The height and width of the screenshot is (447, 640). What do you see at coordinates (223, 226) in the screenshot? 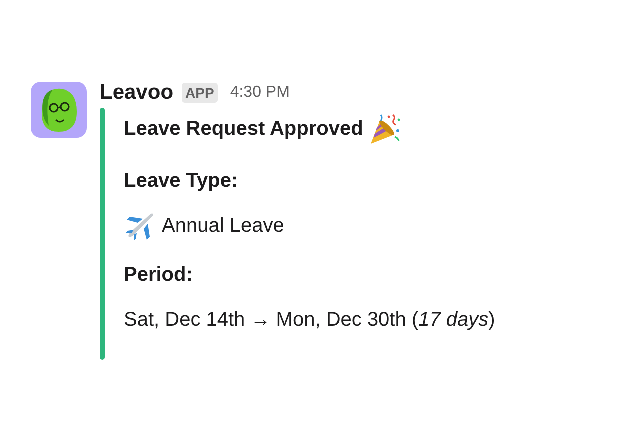
I see `field-value: Annual Leave` at bounding box center [223, 226].